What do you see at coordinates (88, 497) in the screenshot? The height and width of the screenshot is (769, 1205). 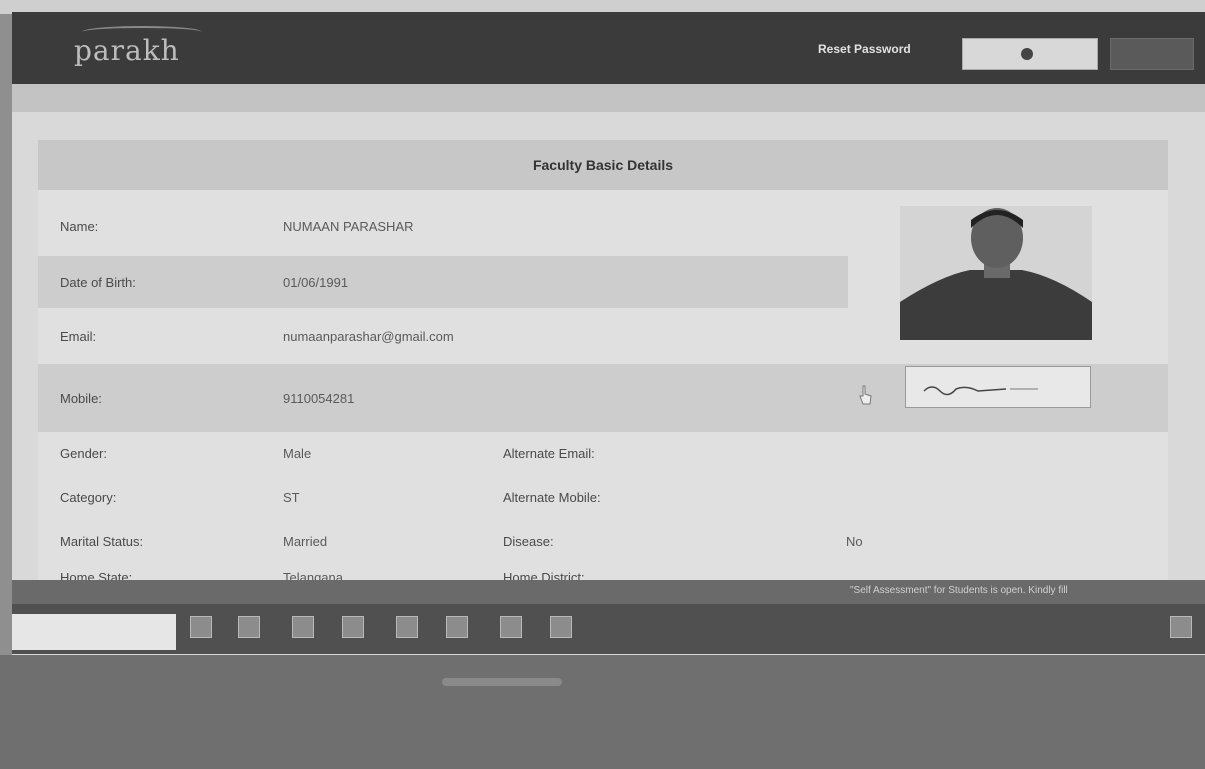 I see `category-label: Category:` at bounding box center [88, 497].